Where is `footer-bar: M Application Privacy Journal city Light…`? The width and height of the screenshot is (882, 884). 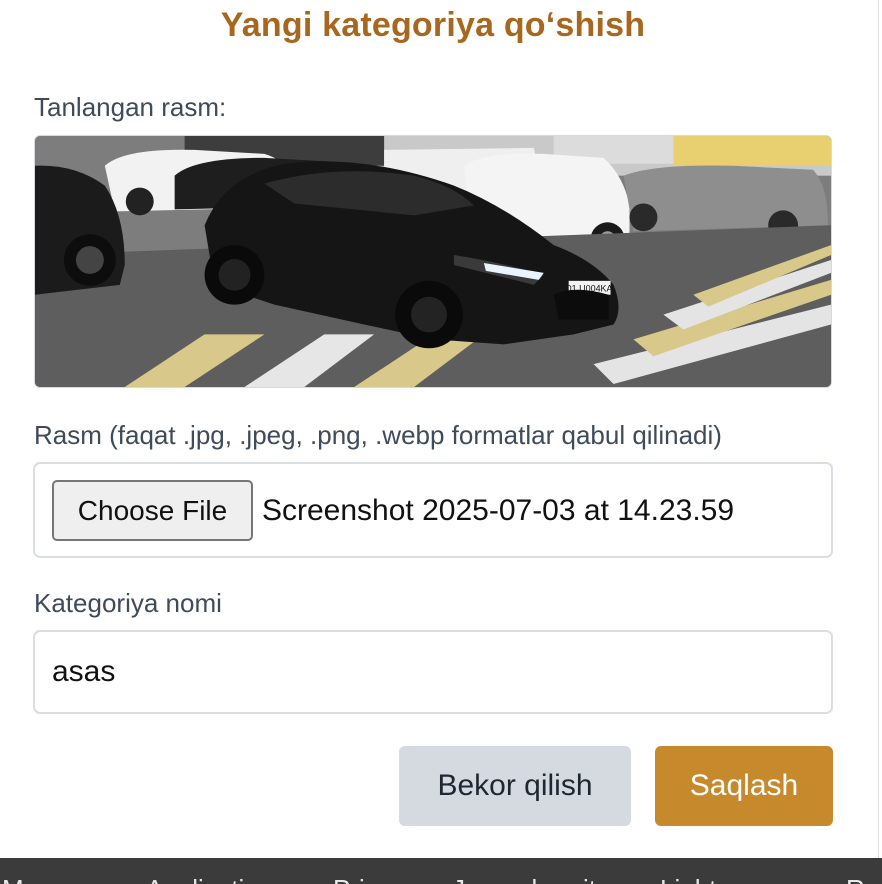
footer-bar: M Application Privacy Journal city Light… is located at coordinates (441, 871).